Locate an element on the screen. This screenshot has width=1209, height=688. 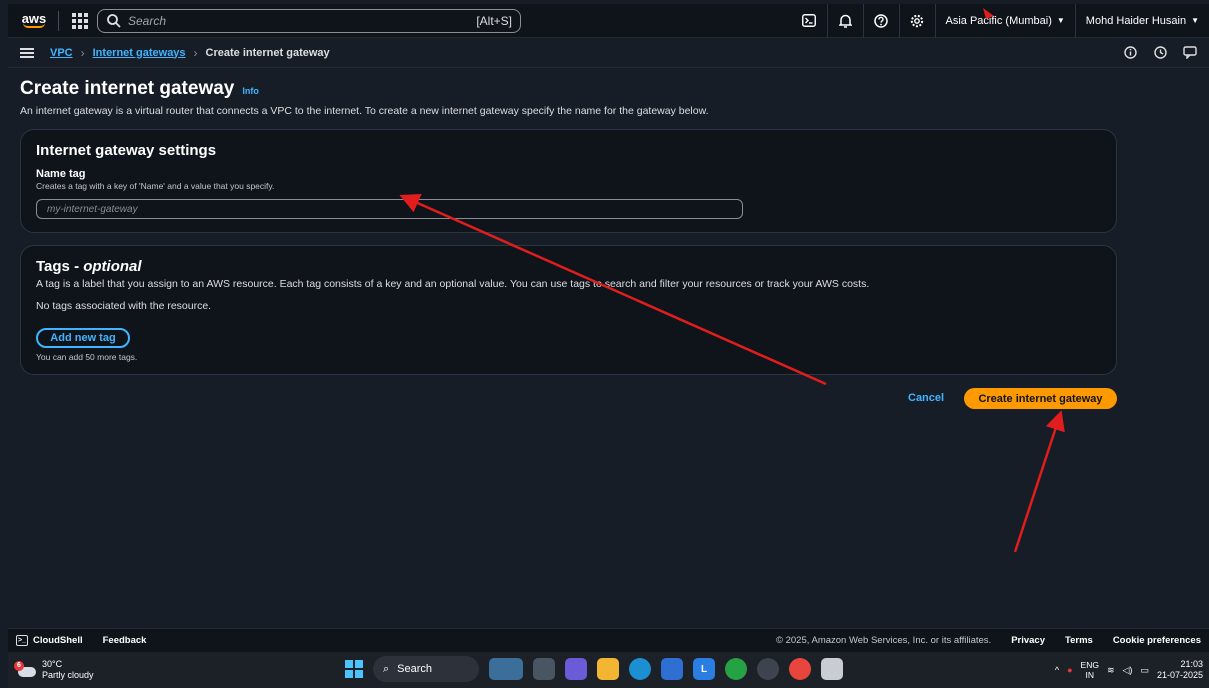
search-icon: ⌕ is located at coordinates (386, 668).